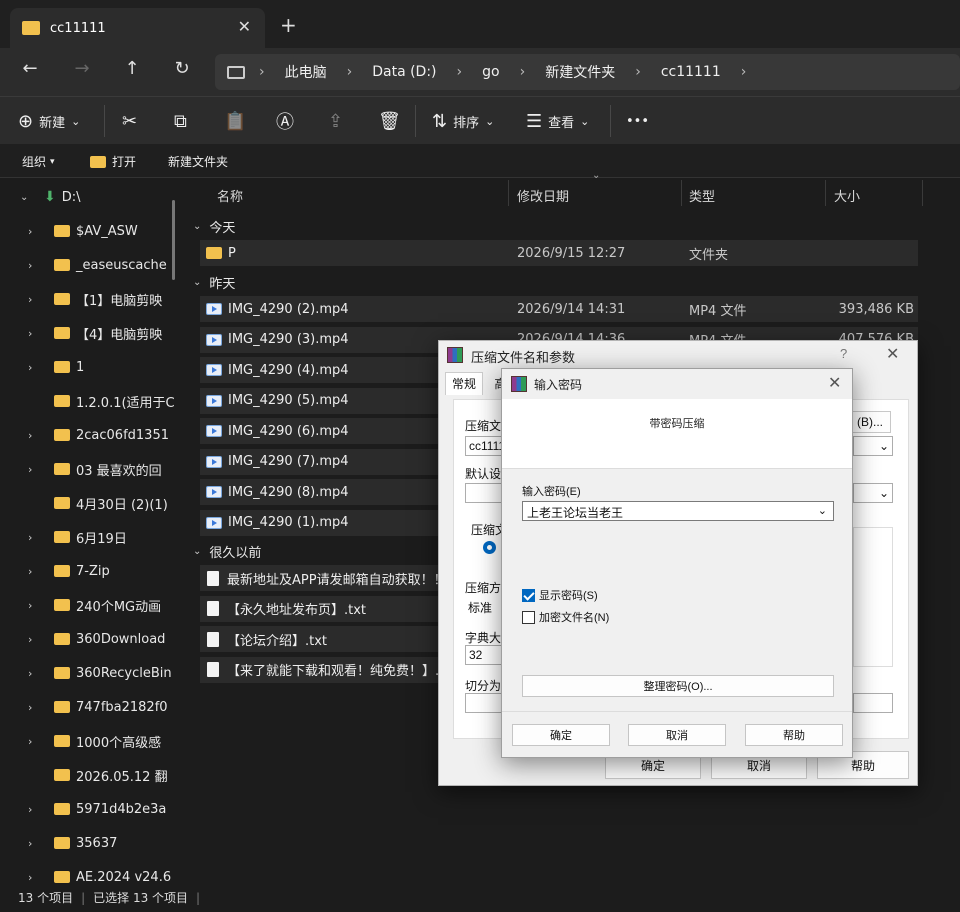 Image resolution: width=960 pixels, height=912 pixels. I want to click on breadcrumb-data-drive: Data (D:), so click(404, 72).